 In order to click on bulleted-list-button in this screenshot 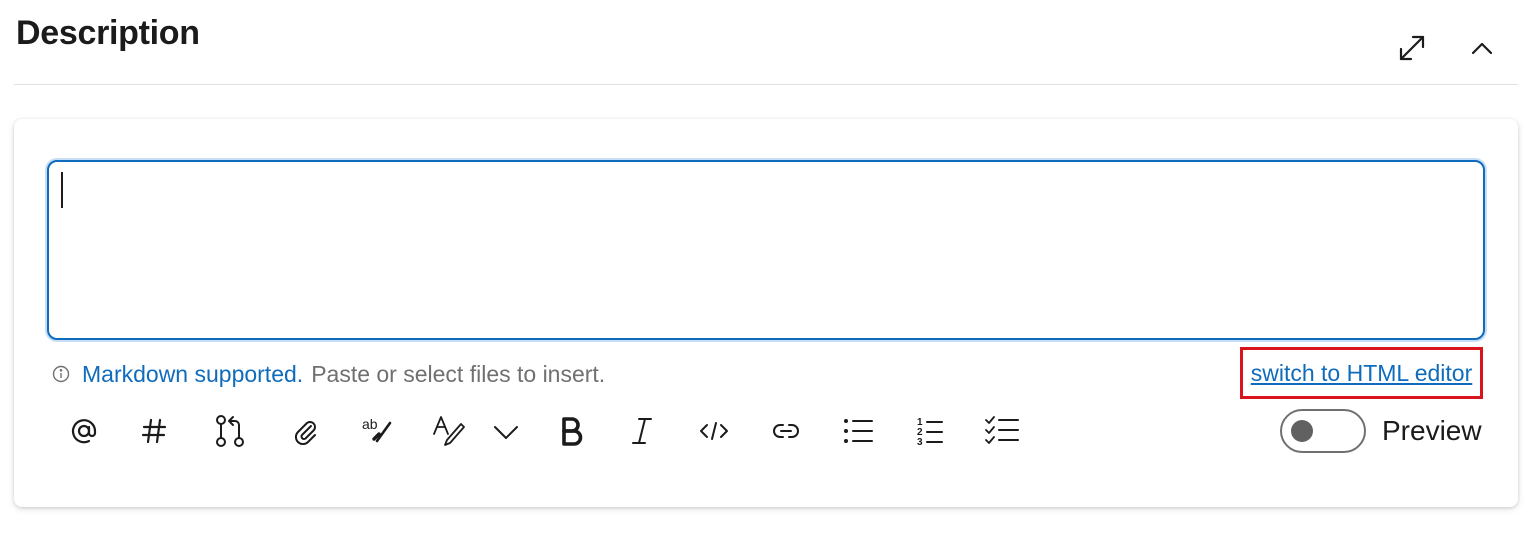, I will do `click(858, 431)`.